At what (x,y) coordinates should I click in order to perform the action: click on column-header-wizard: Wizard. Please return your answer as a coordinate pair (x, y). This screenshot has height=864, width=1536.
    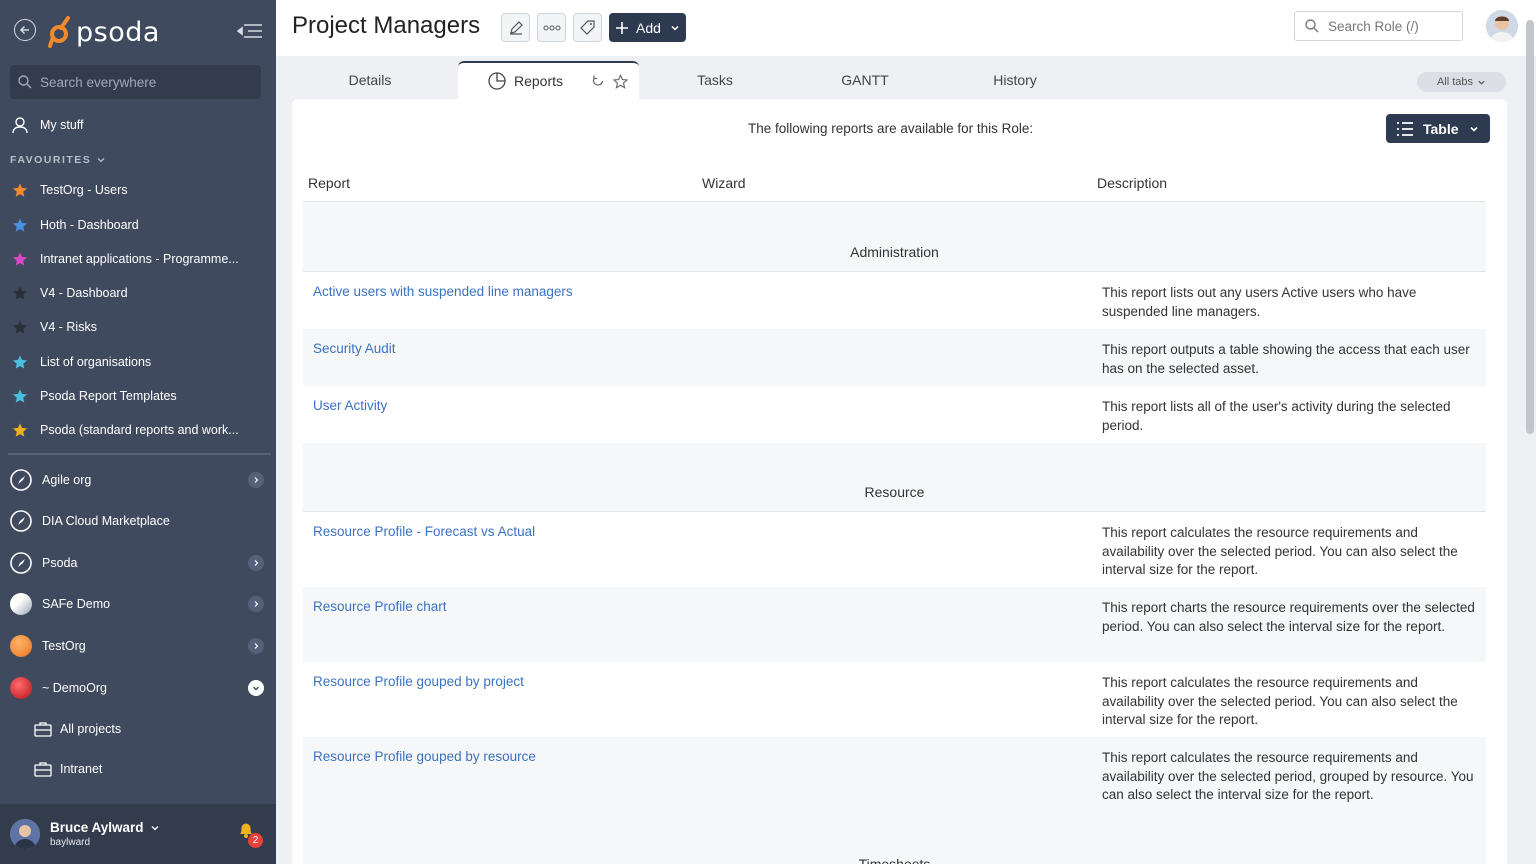
    Looking at the image, I should click on (724, 183).